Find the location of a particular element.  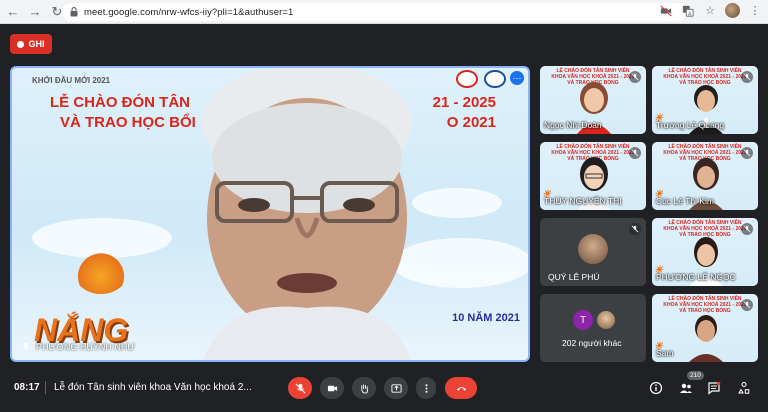

raise-hand-icon is located at coordinates (364, 388).